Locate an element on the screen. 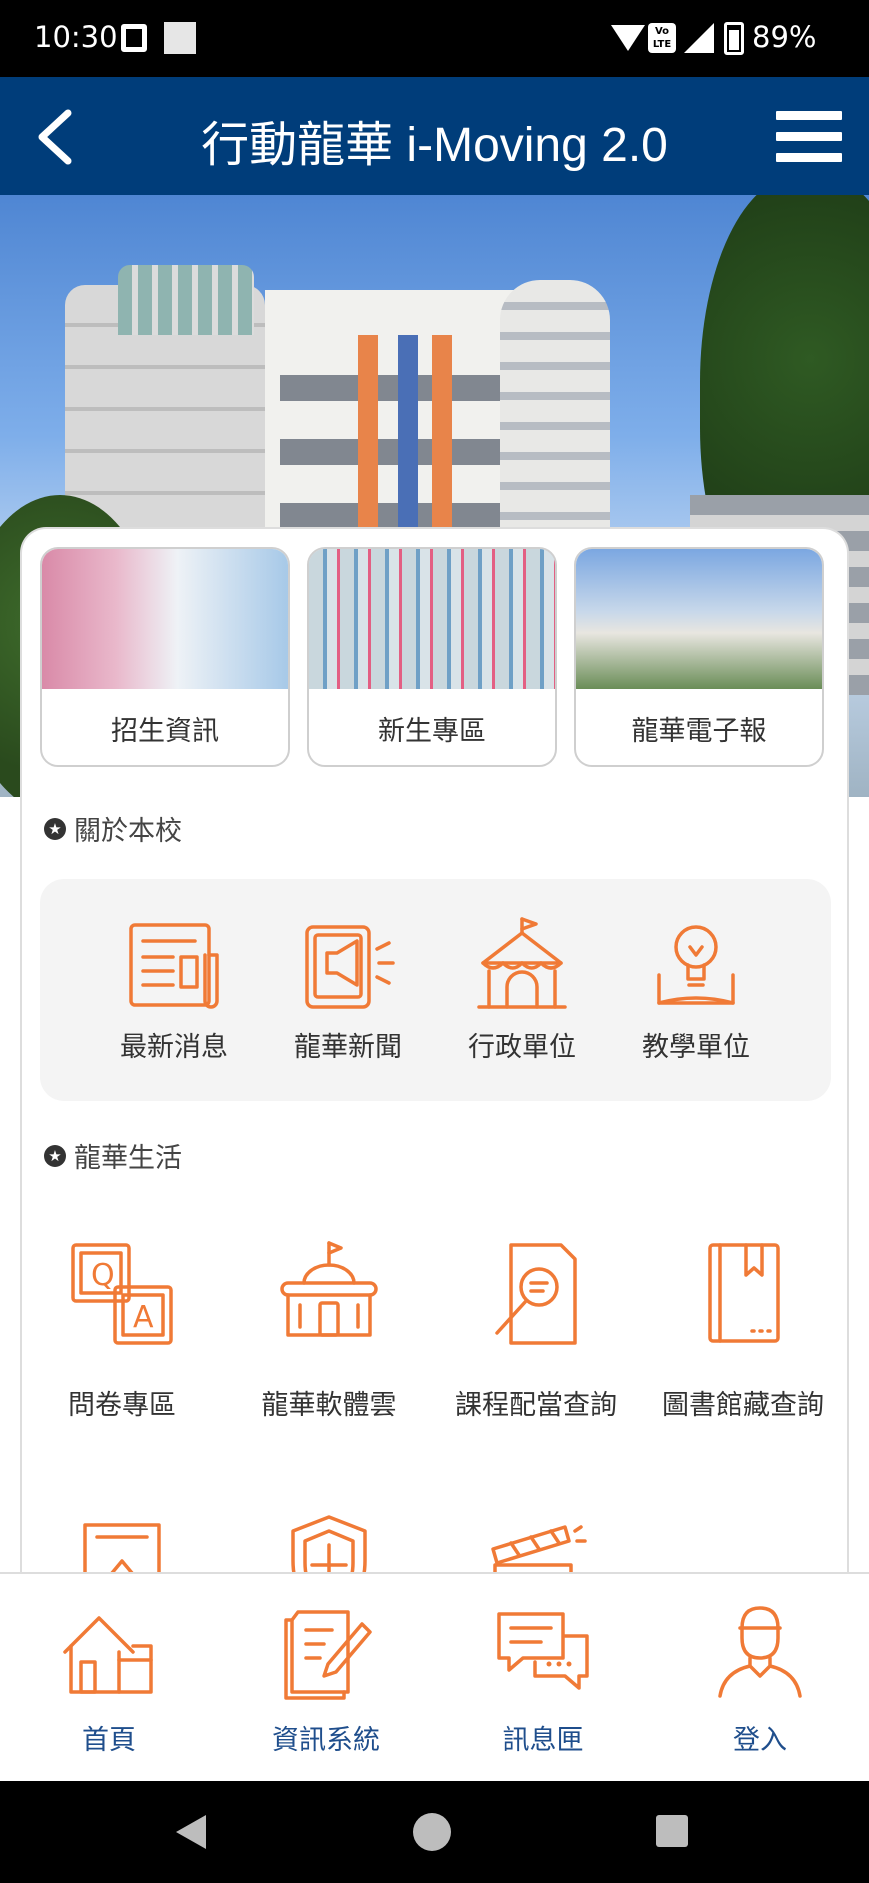 The height and width of the screenshot is (1883, 869). admissions-thumbnail is located at coordinates (165, 619).